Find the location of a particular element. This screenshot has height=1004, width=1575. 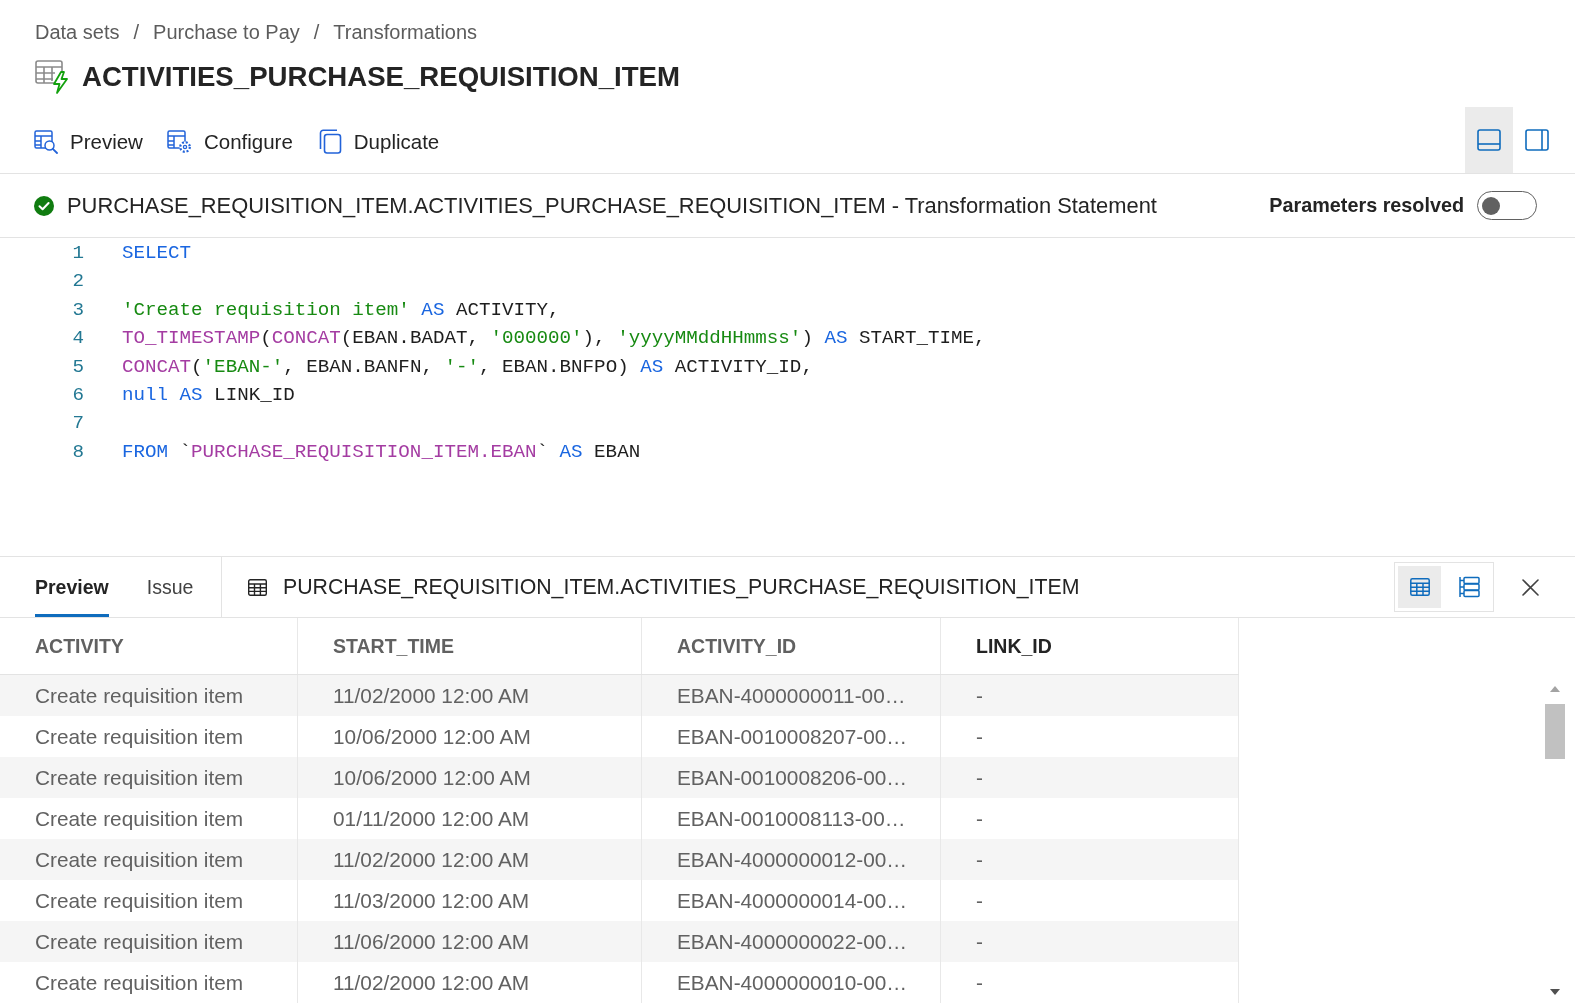

line-number: 1 is located at coordinates (77, 253).